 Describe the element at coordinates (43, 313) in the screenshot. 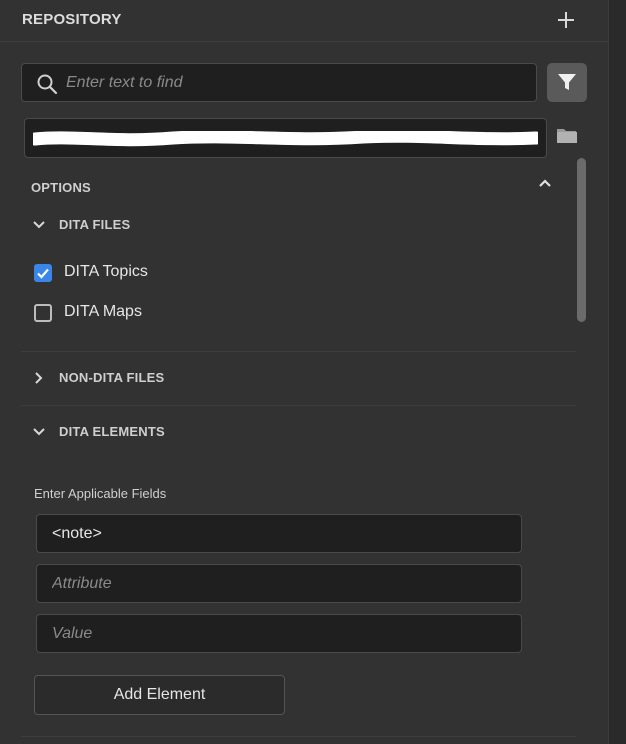

I see `checkbox-unchecked` at that location.